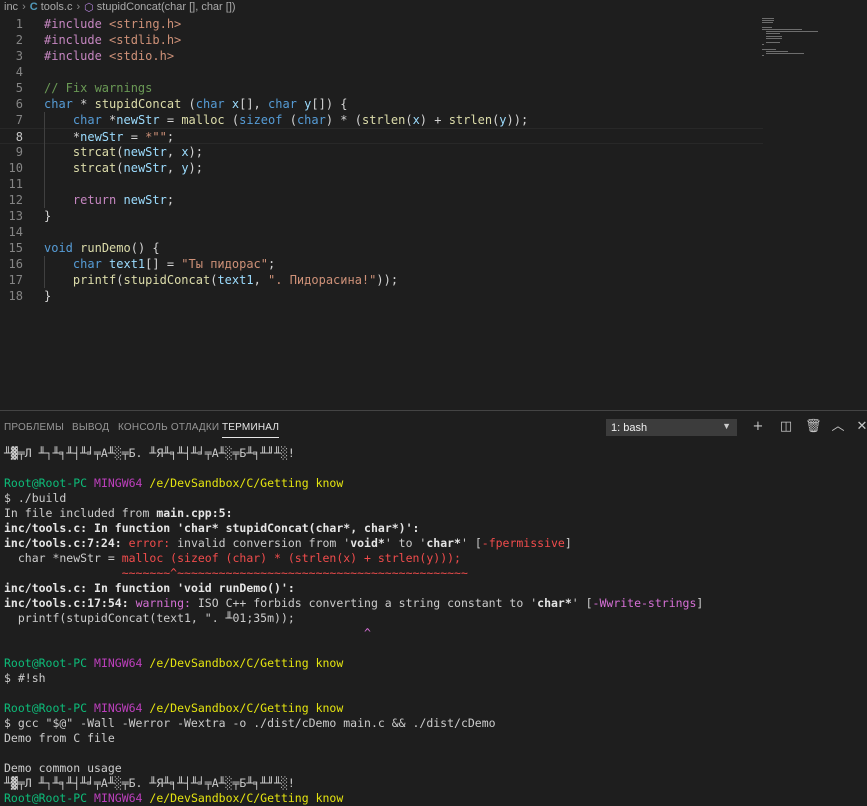 This screenshot has width=867, height=806. I want to click on terminal-line: Demo from C file, so click(59, 738).